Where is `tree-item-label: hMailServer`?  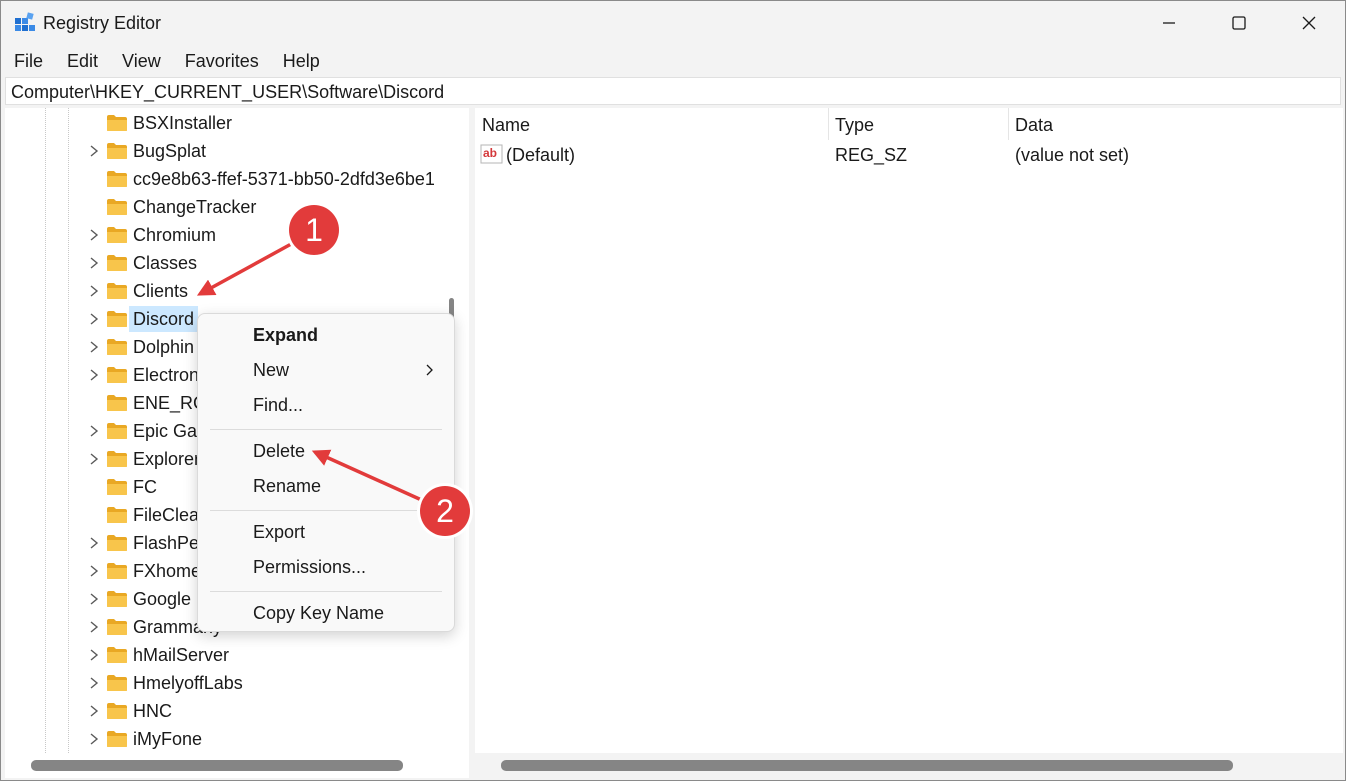
tree-item-label: hMailServer is located at coordinates (181, 655).